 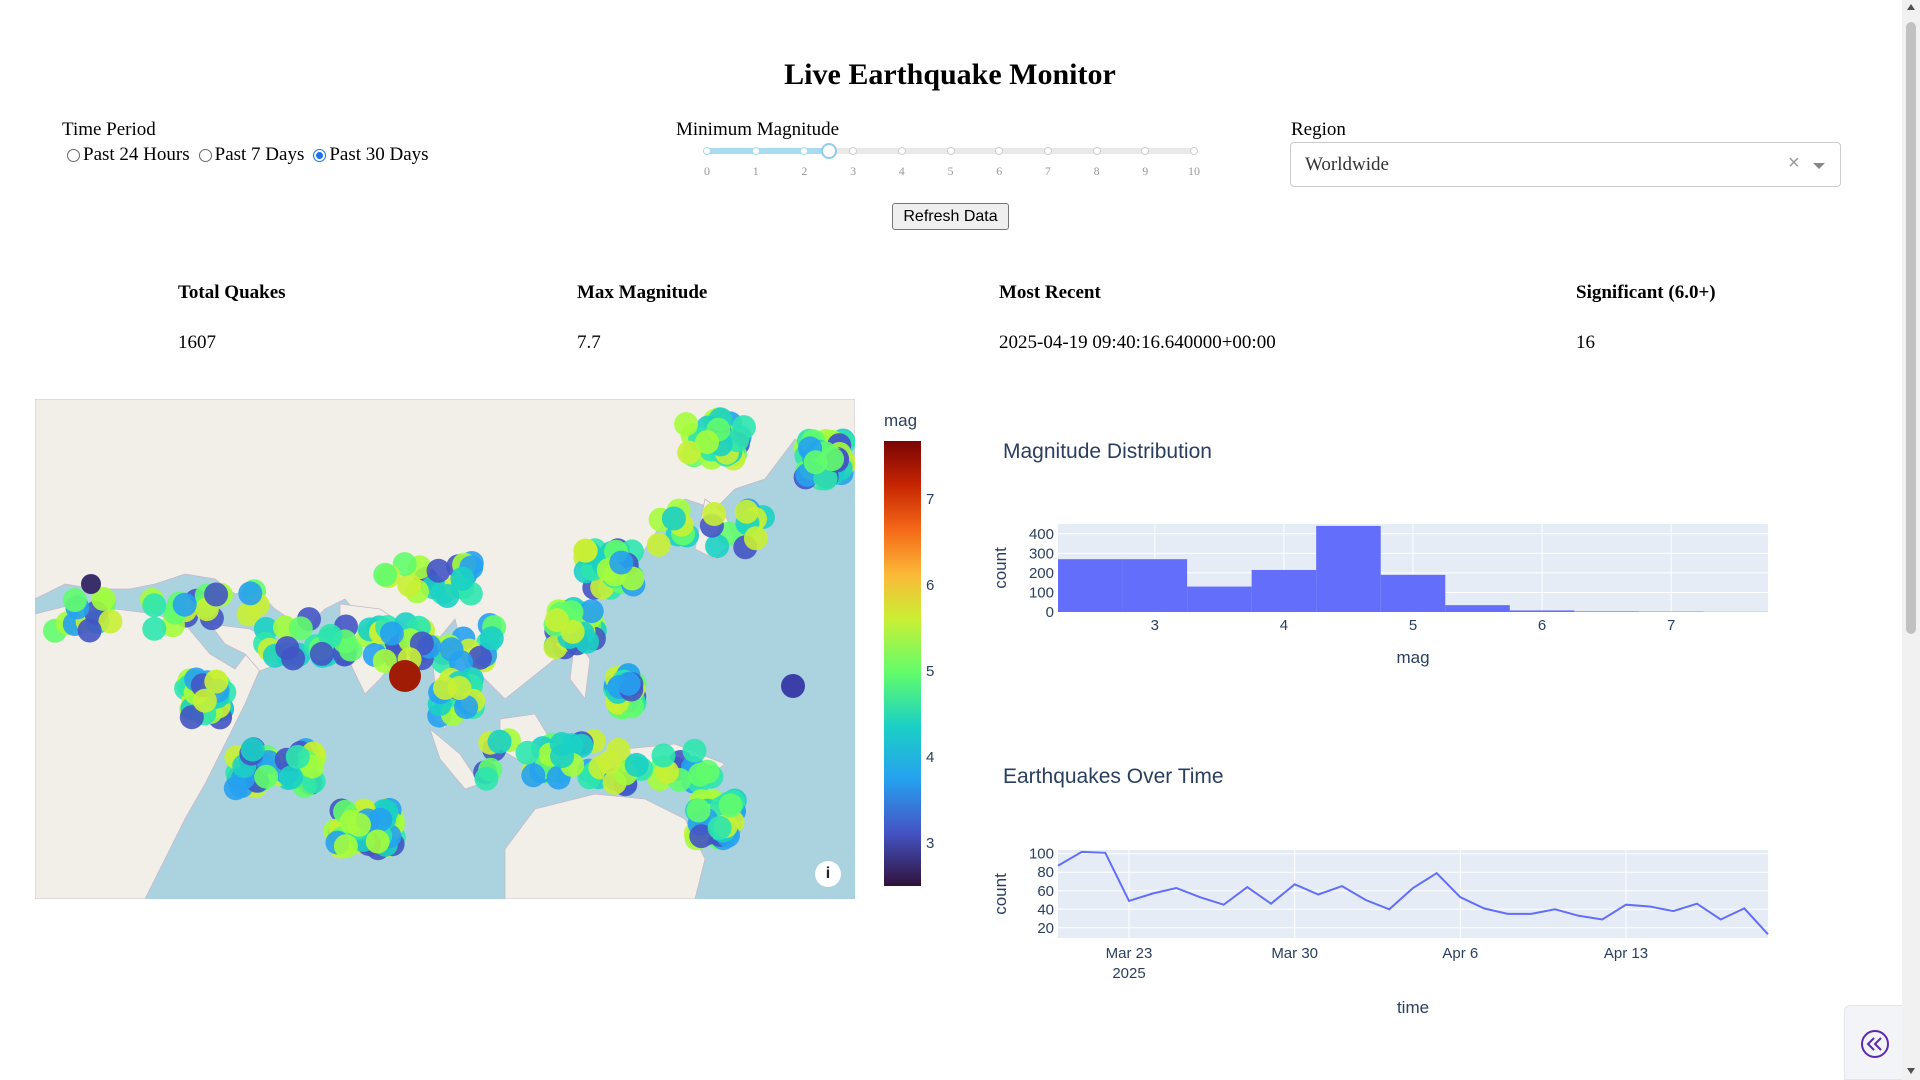 I want to click on radio-past-24-hours: Past 24 Hours, so click(x=126, y=155).